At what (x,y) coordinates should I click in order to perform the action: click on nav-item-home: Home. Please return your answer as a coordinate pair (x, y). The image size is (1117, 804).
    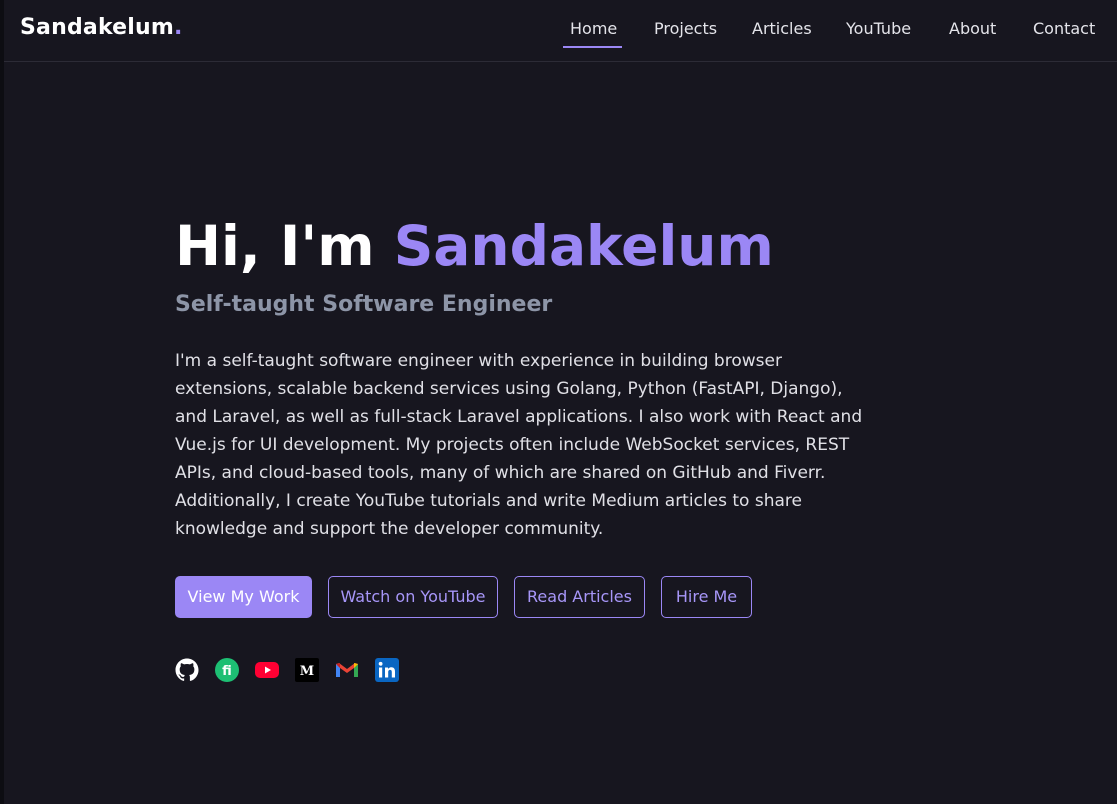
    Looking at the image, I should click on (593, 28).